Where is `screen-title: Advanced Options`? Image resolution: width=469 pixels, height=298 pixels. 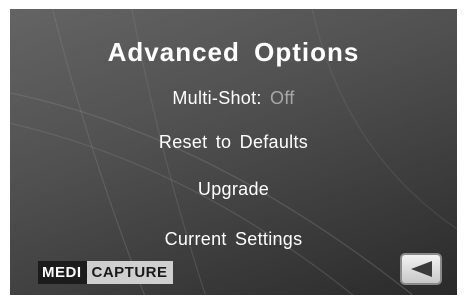 screen-title: Advanced Options is located at coordinates (233, 52).